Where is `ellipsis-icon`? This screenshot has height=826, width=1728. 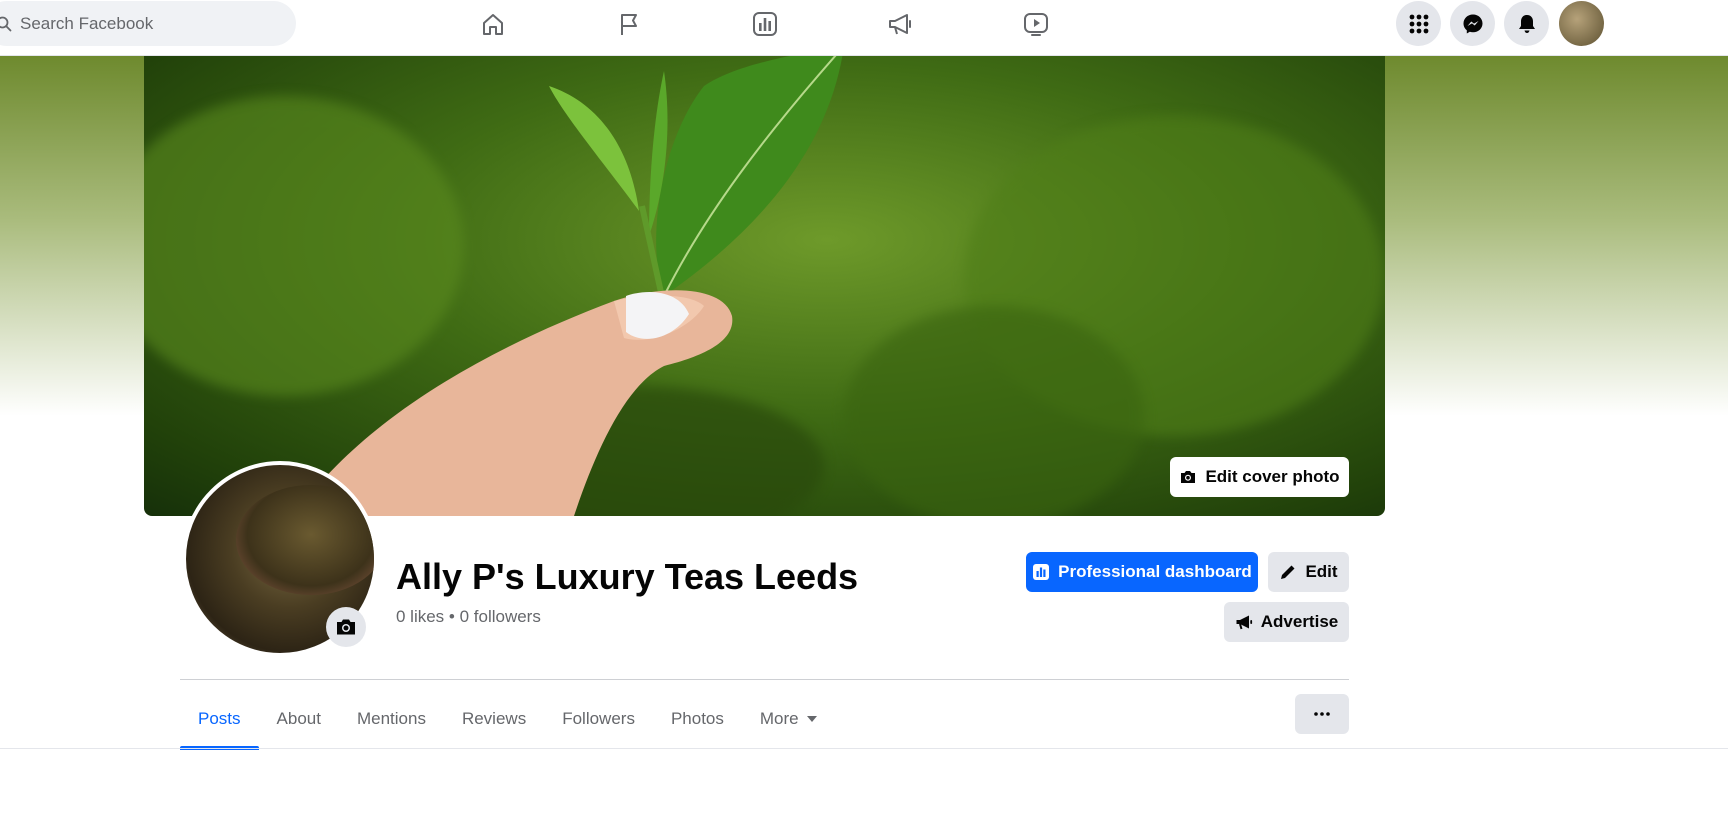
ellipsis-icon is located at coordinates (1322, 714).